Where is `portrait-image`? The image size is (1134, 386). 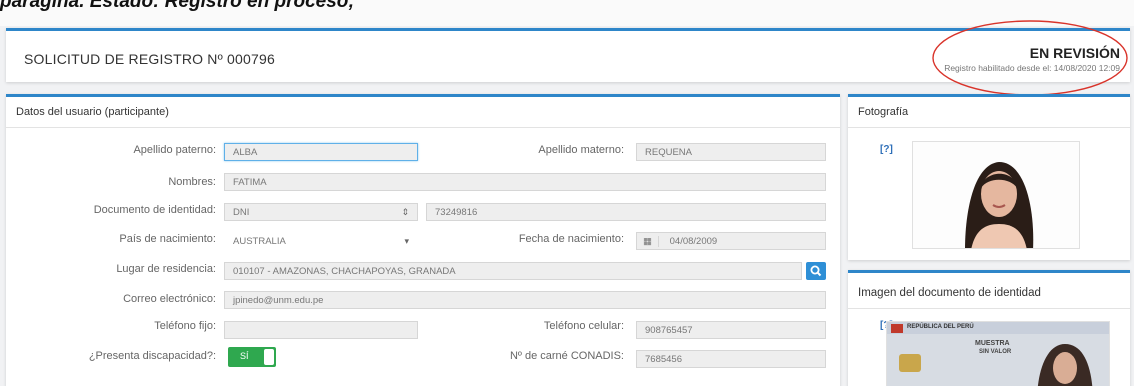 portrait-image is located at coordinates (996, 195).